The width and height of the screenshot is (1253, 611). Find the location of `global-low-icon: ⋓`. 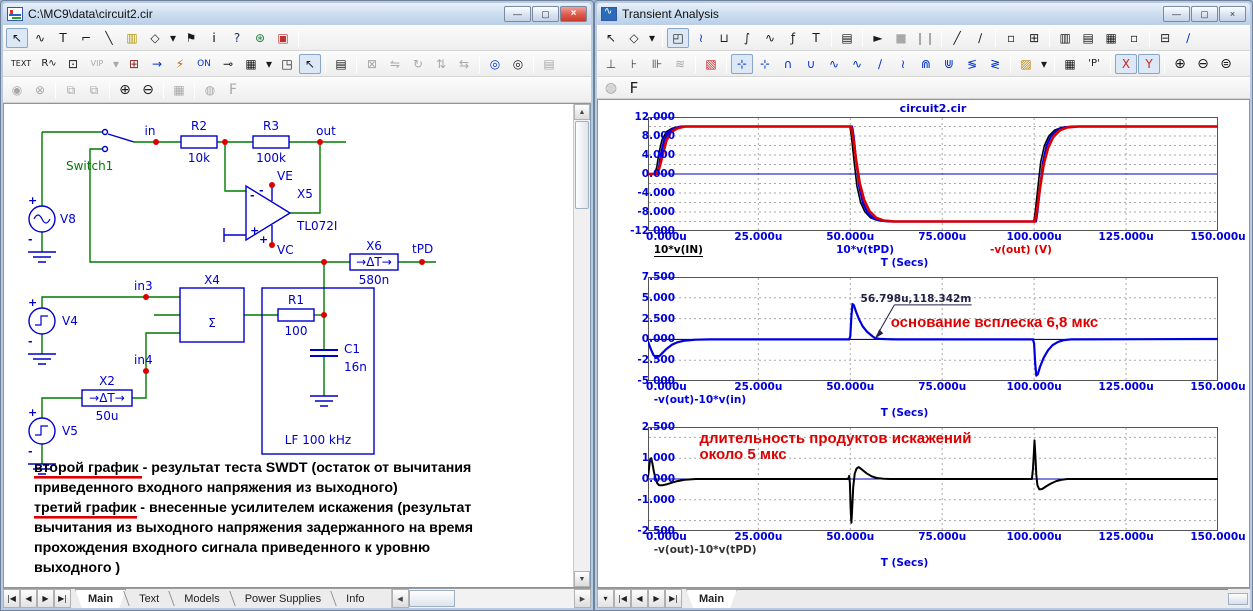

global-low-icon: ⋓ is located at coordinates (949, 64).